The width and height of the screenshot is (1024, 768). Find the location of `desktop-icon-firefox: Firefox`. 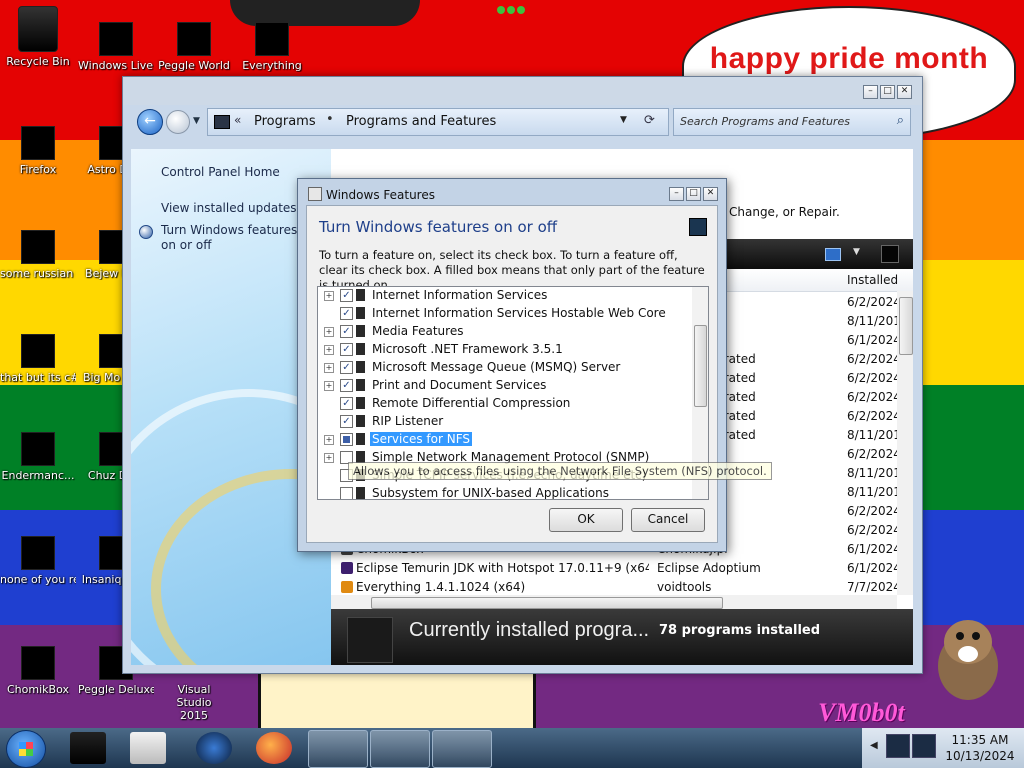

desktop-icon-firefox: Firefox is located at coordinates (38, 151).